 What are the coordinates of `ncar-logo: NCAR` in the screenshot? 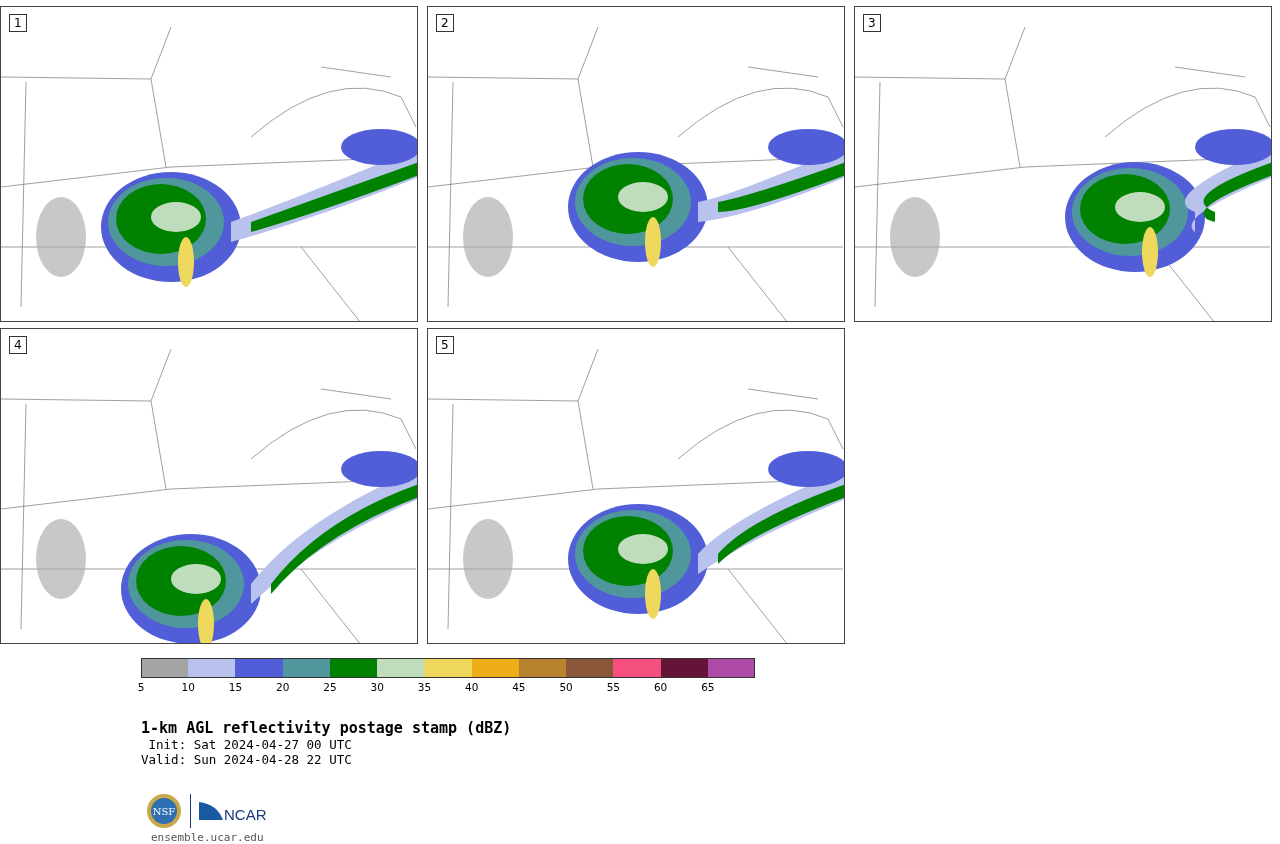 It's located at (236, 811).